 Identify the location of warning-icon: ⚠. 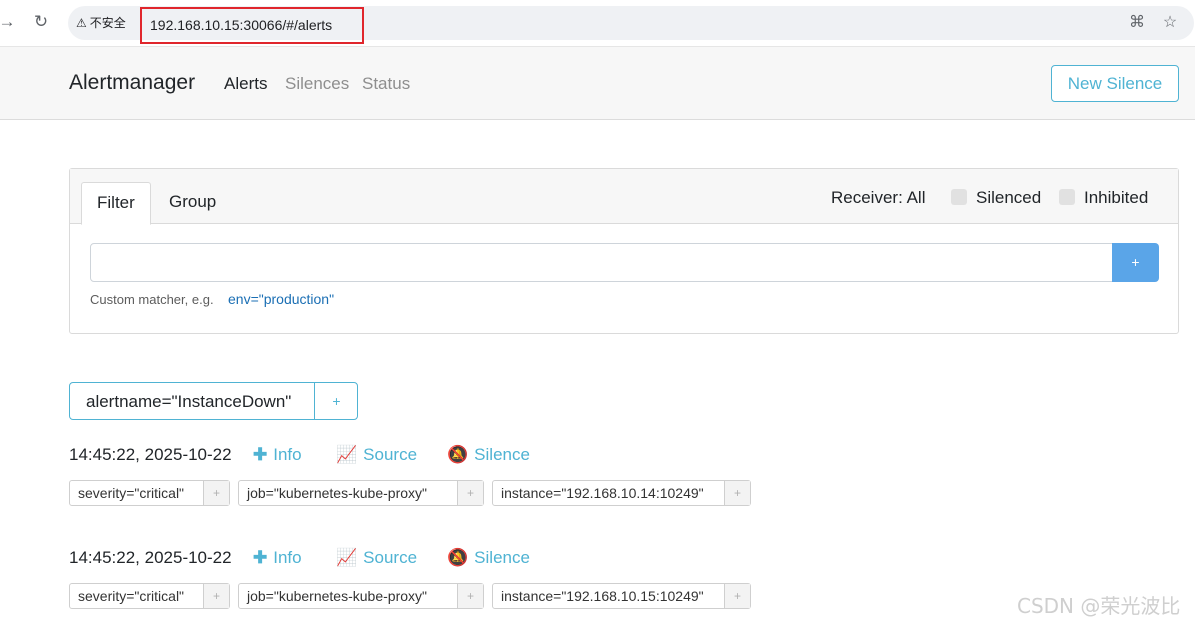
(81, 23).